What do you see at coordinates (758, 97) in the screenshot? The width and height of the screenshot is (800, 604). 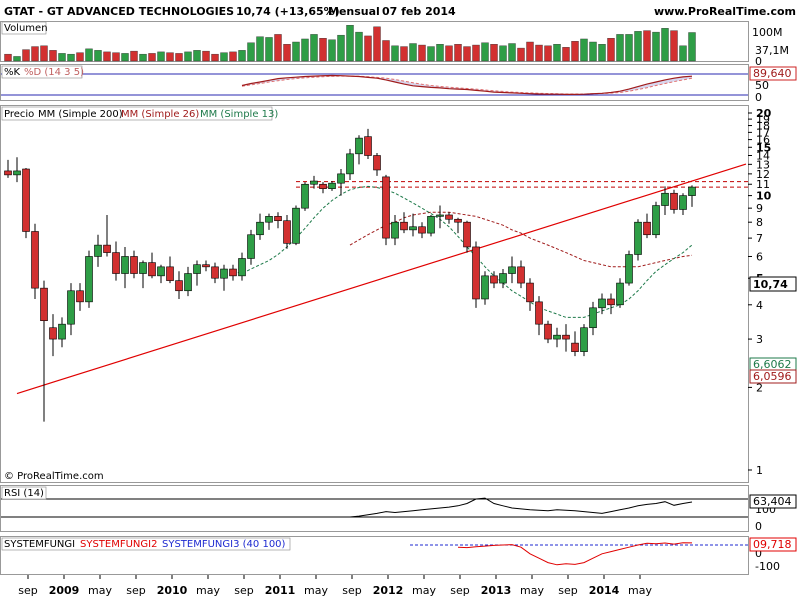 I see `stoch-tick-0: 0` at bounding box center [758, 97].